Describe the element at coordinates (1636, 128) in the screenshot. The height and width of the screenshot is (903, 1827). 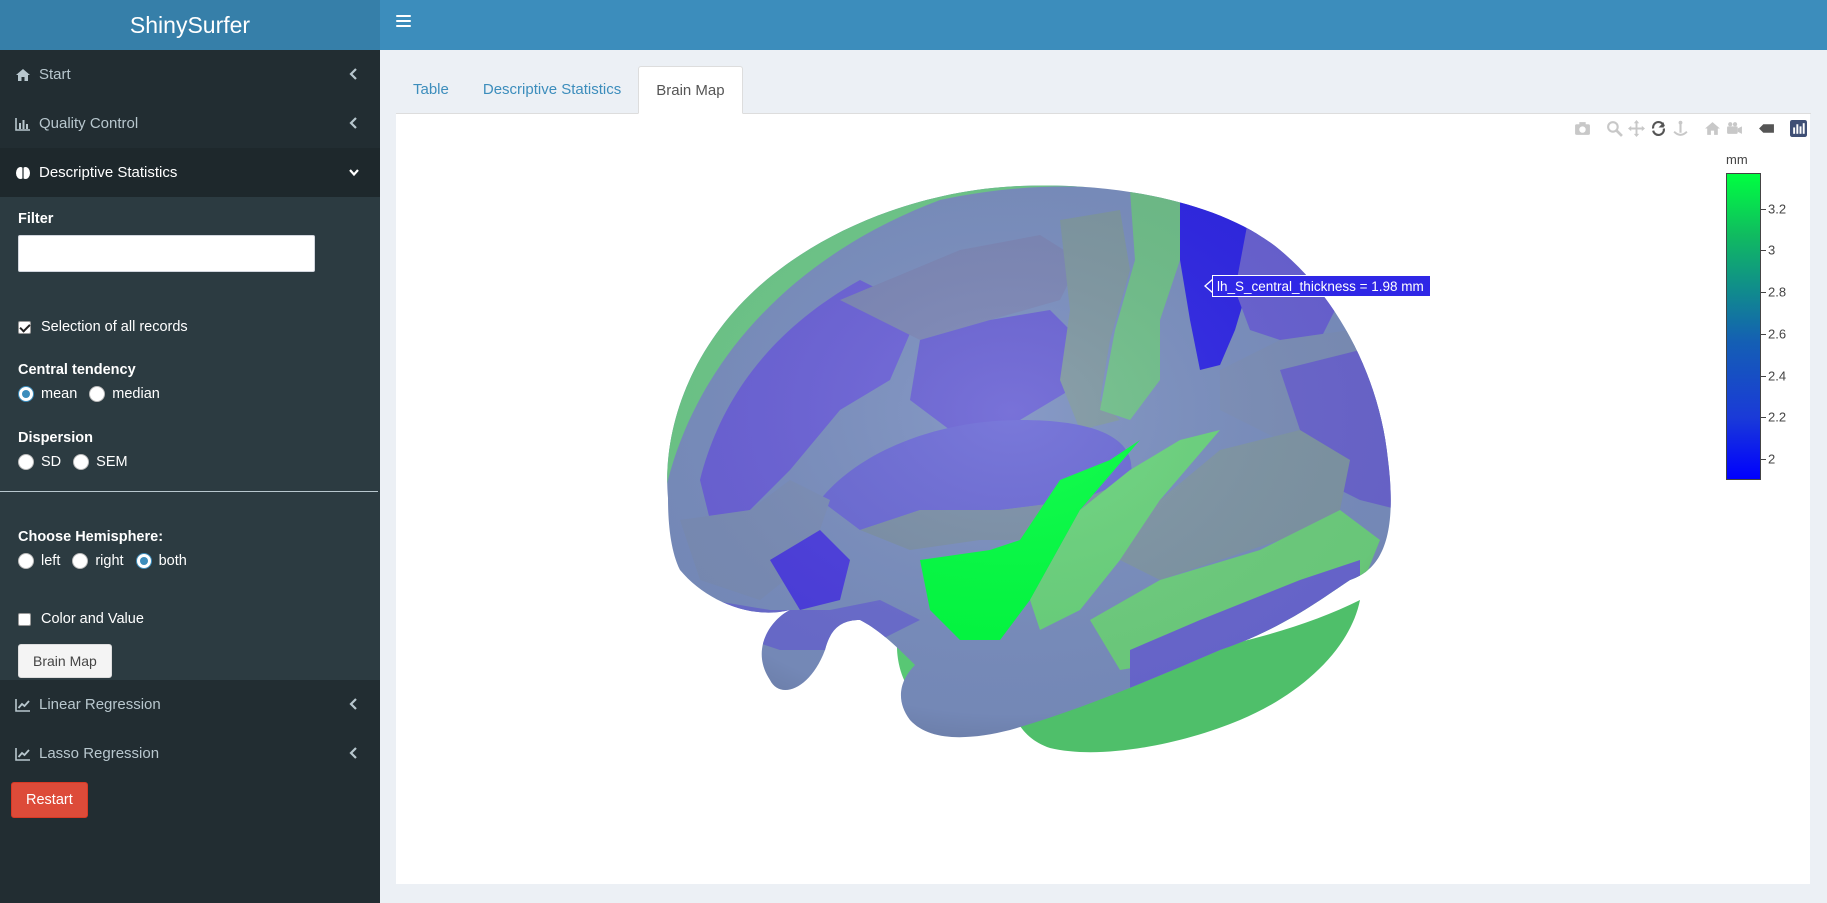
I see `pan-icon` at that location.